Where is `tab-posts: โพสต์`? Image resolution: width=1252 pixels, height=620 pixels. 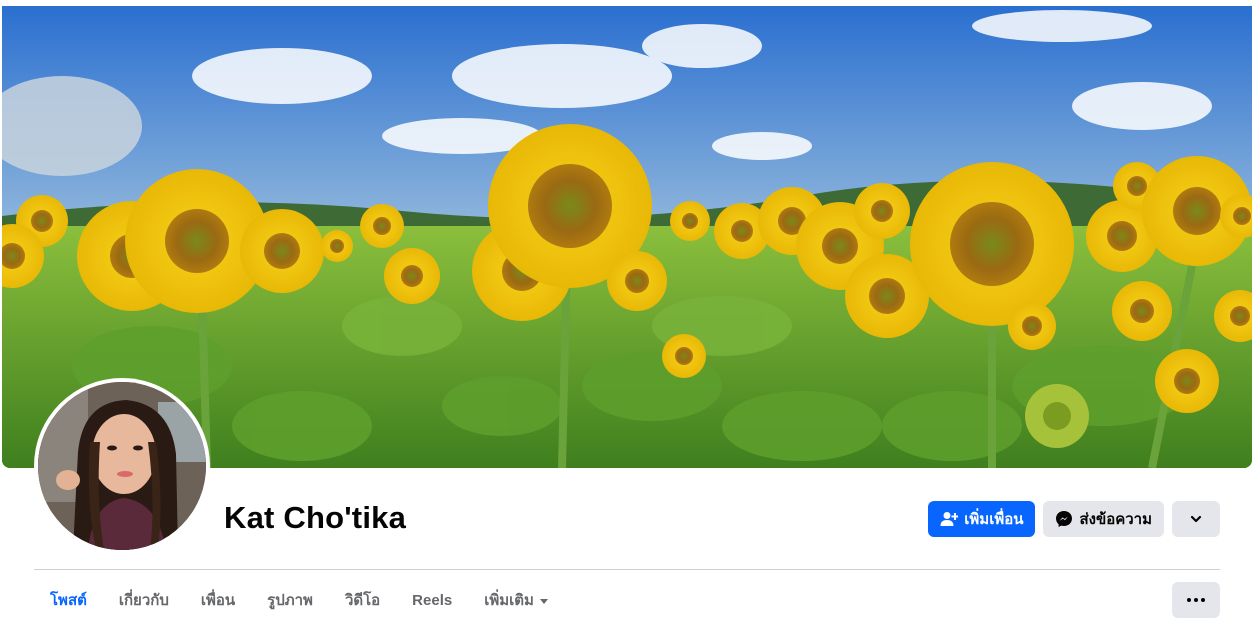 tab-posts: โพสต์ is located at coordinates (68, 600).